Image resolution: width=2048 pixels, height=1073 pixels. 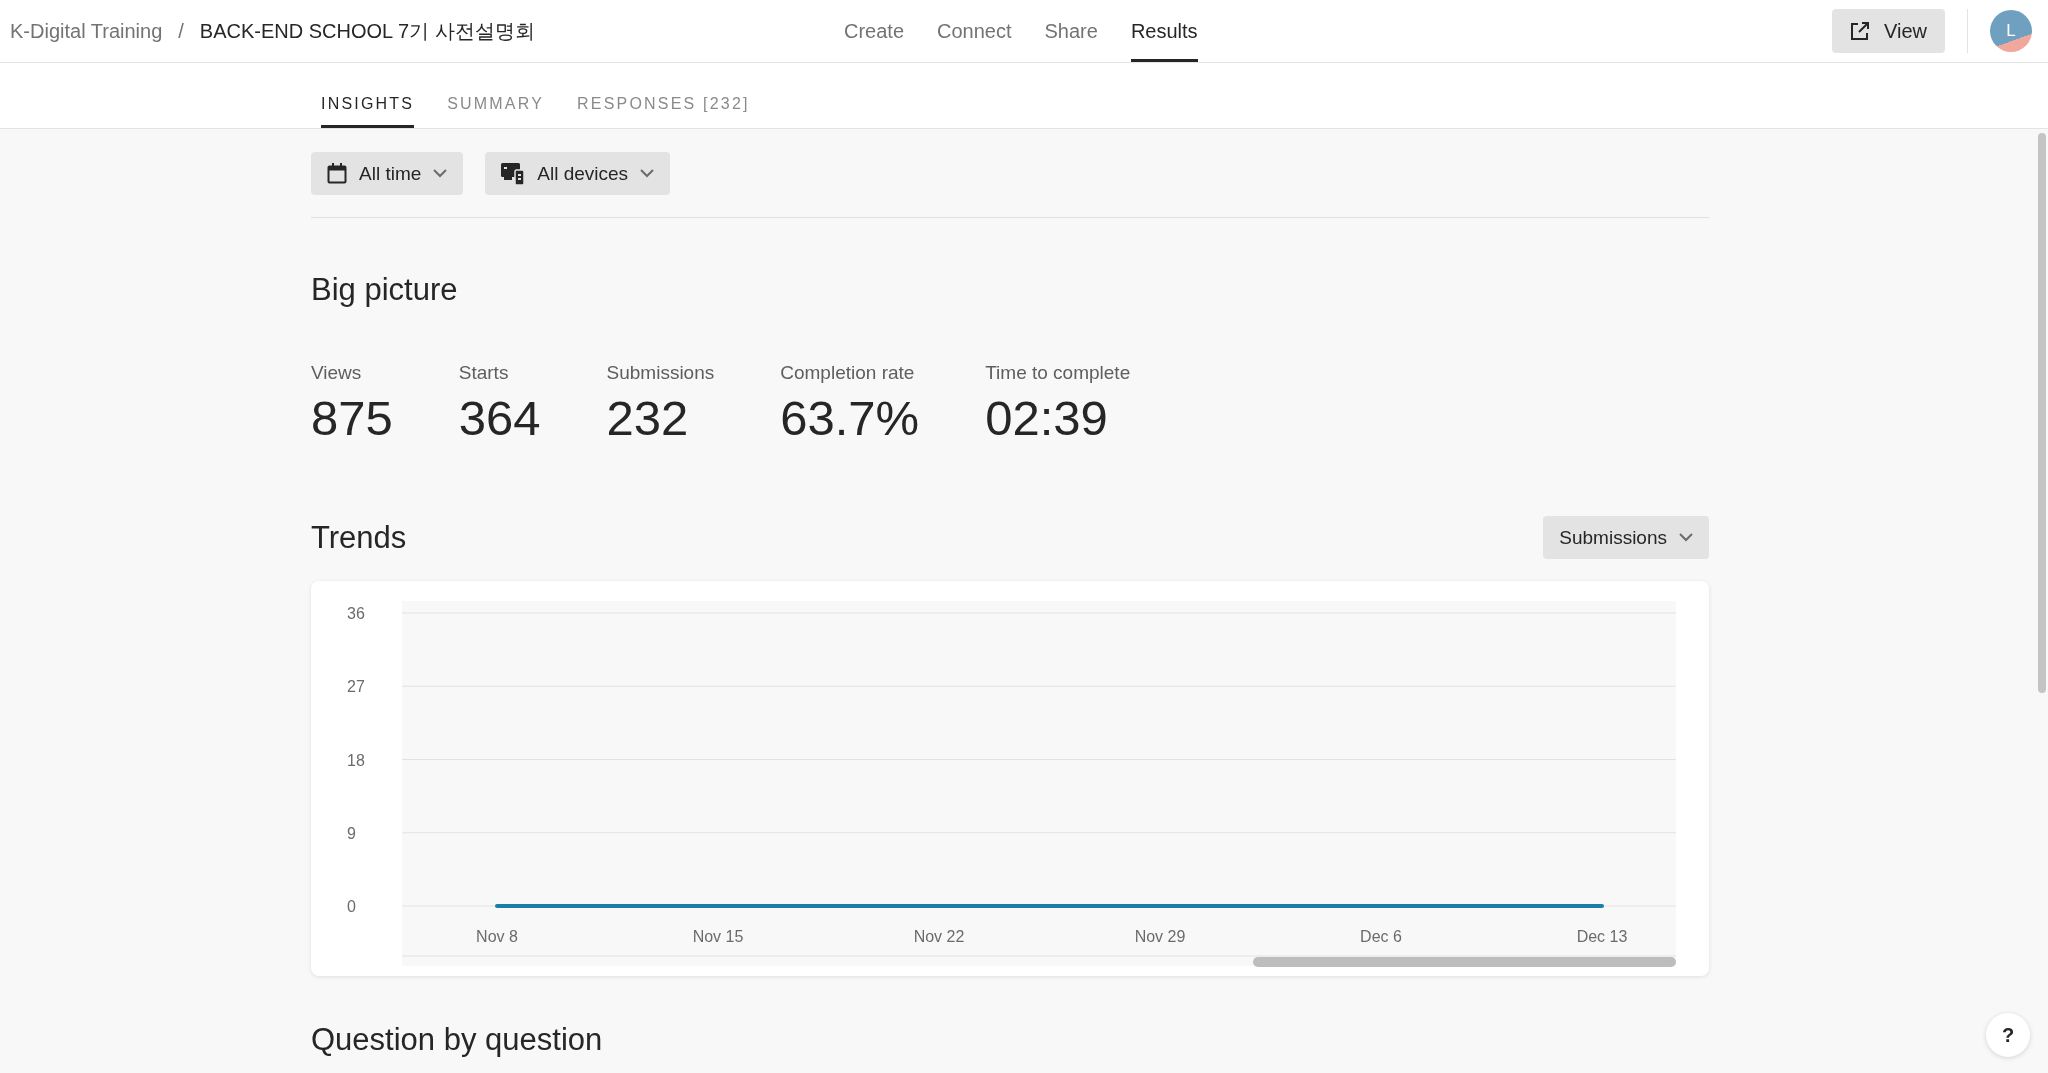 What do you see at coordinates (1160, 936) in the screenshot?
I see `x-axis-label: Nov 29` at bounding box center [1160, 936].